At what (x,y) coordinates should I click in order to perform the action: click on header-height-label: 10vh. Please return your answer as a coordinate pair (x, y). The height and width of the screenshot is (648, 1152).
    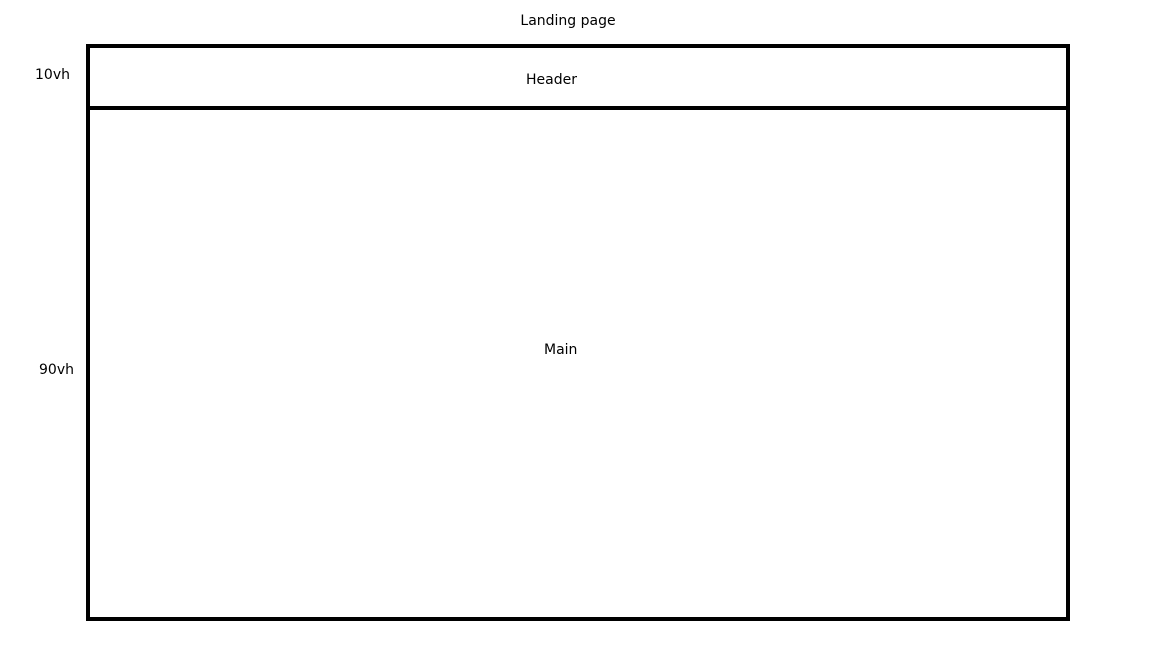
    Looking at the image, I should click on (52, 75).